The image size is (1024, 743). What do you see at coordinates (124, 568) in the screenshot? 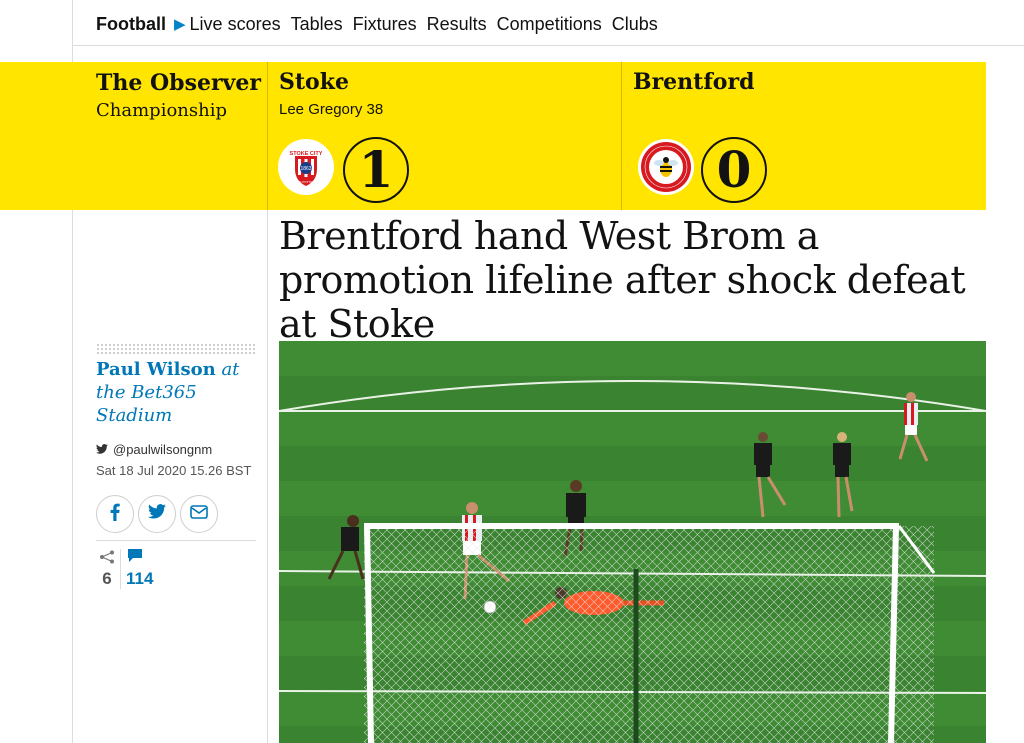
I see `article-counts: 6 114` at bounding box center [124, 568].